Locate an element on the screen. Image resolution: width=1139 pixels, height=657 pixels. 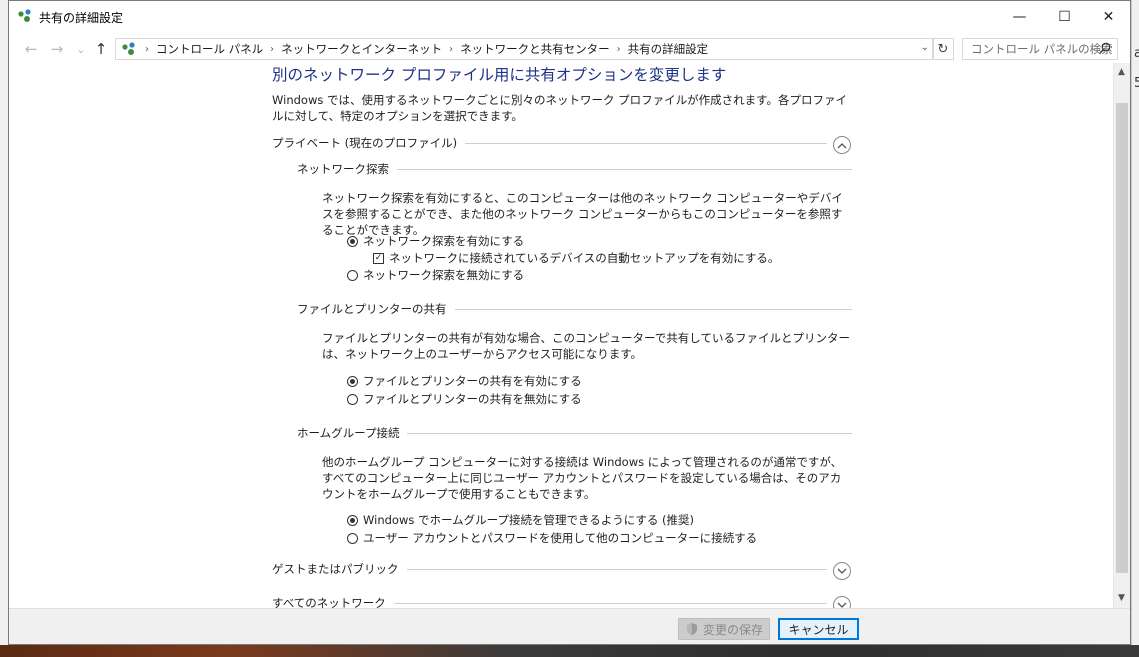
minimize-button: — is located at coordinates (1019, 16).